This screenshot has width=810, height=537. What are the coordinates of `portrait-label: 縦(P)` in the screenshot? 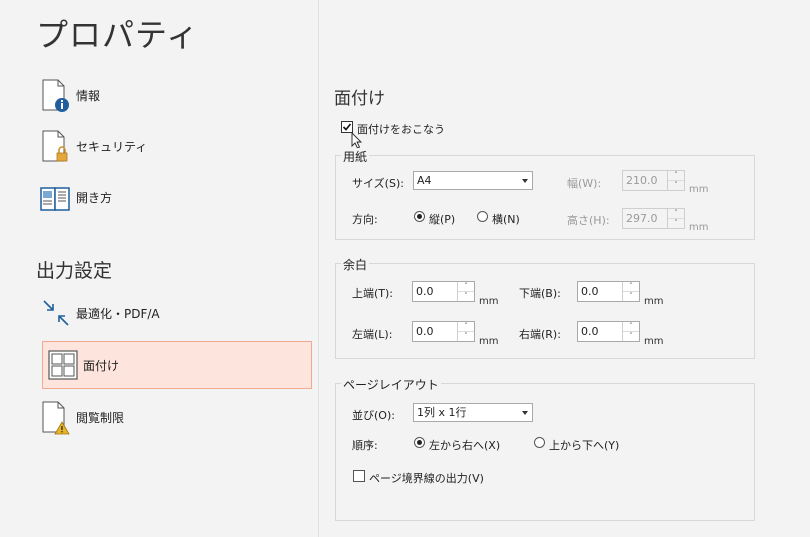 It's located at (442, 219).